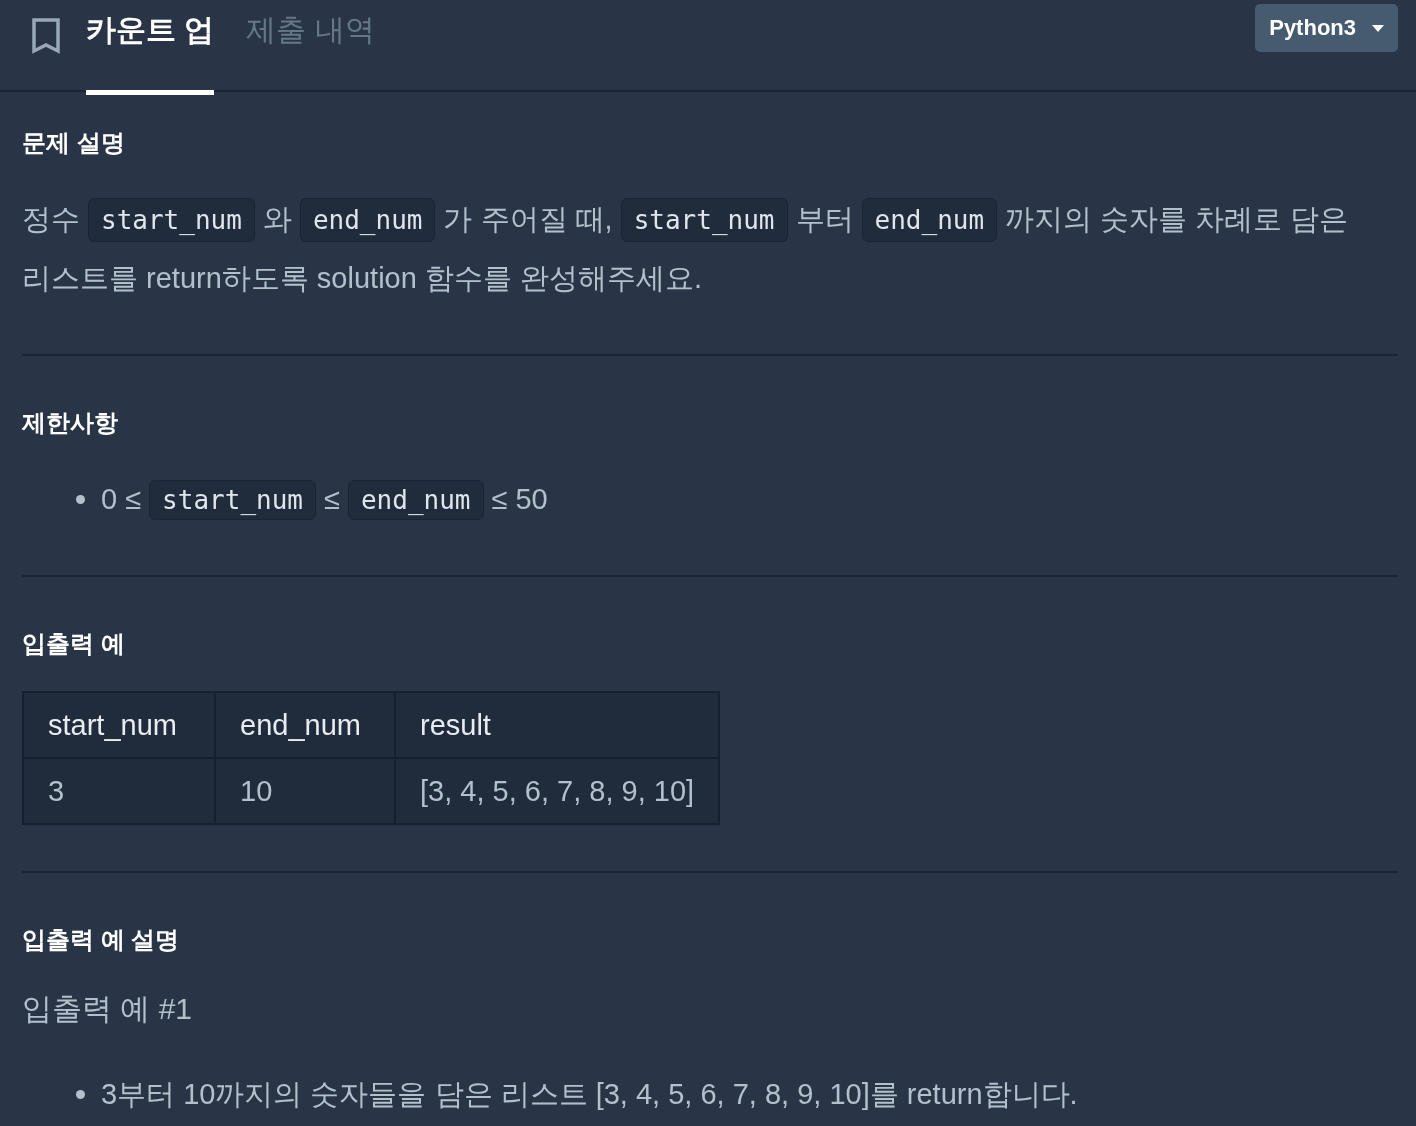 The width and height of the screenshot is (1416, 1126). What do you see at coordinates (73, 143) in the screenshot?
I see `section-heading: 문제 설명` at bounding box center [73, 143].